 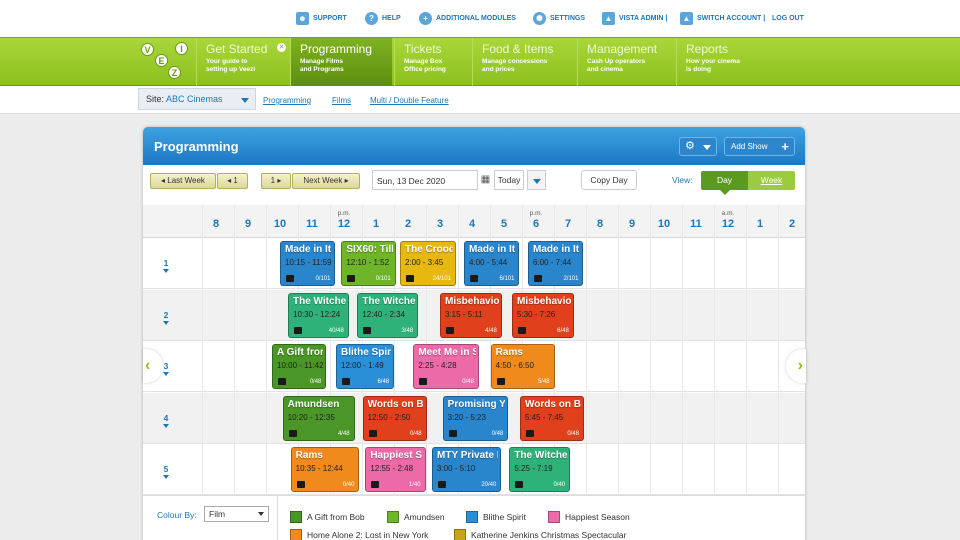 What do you see at coordinates (540, 469) in the screenshot?
I see `show-block: The Witche 5:25 - 7:19 0/40` at bounding box center [540, 469].